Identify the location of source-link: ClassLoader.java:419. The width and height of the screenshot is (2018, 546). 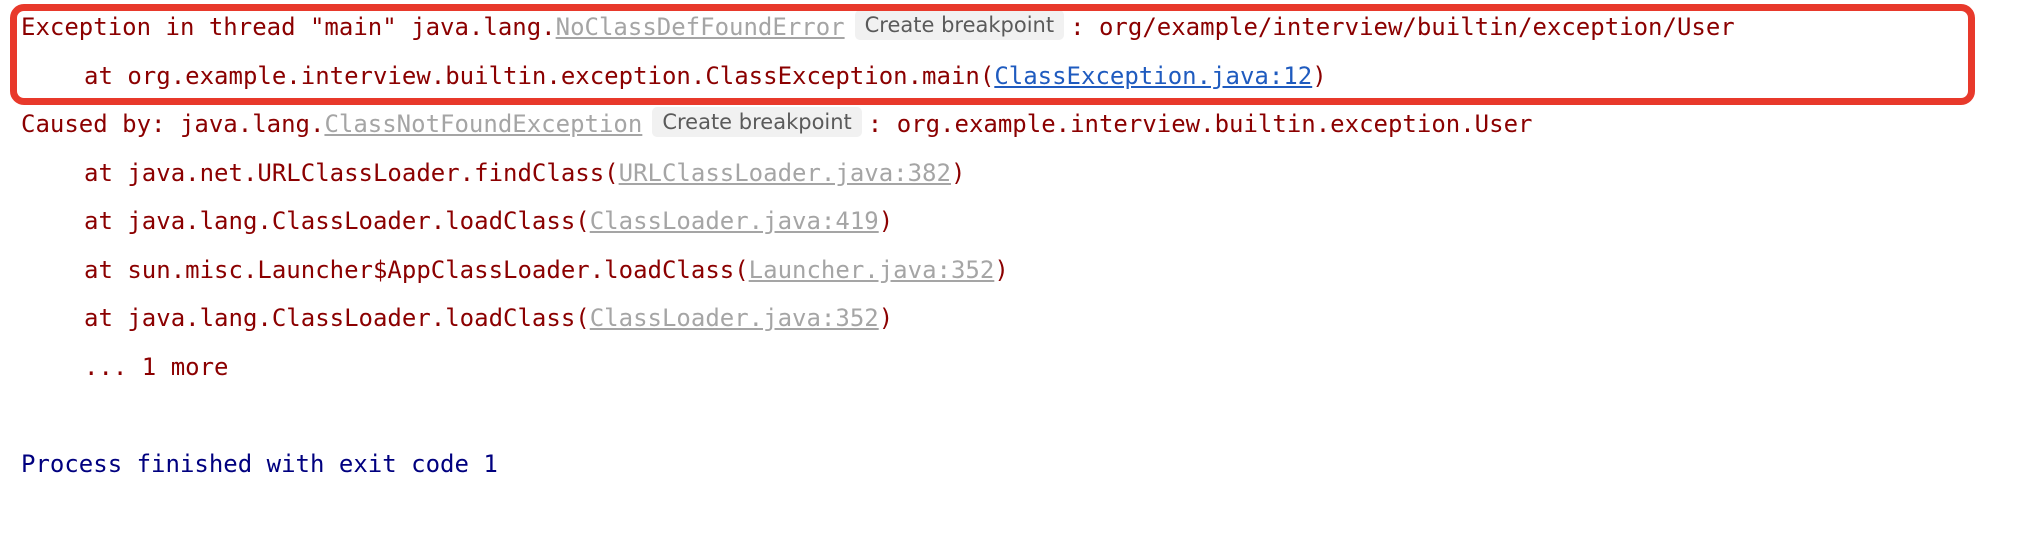
(734, 221).